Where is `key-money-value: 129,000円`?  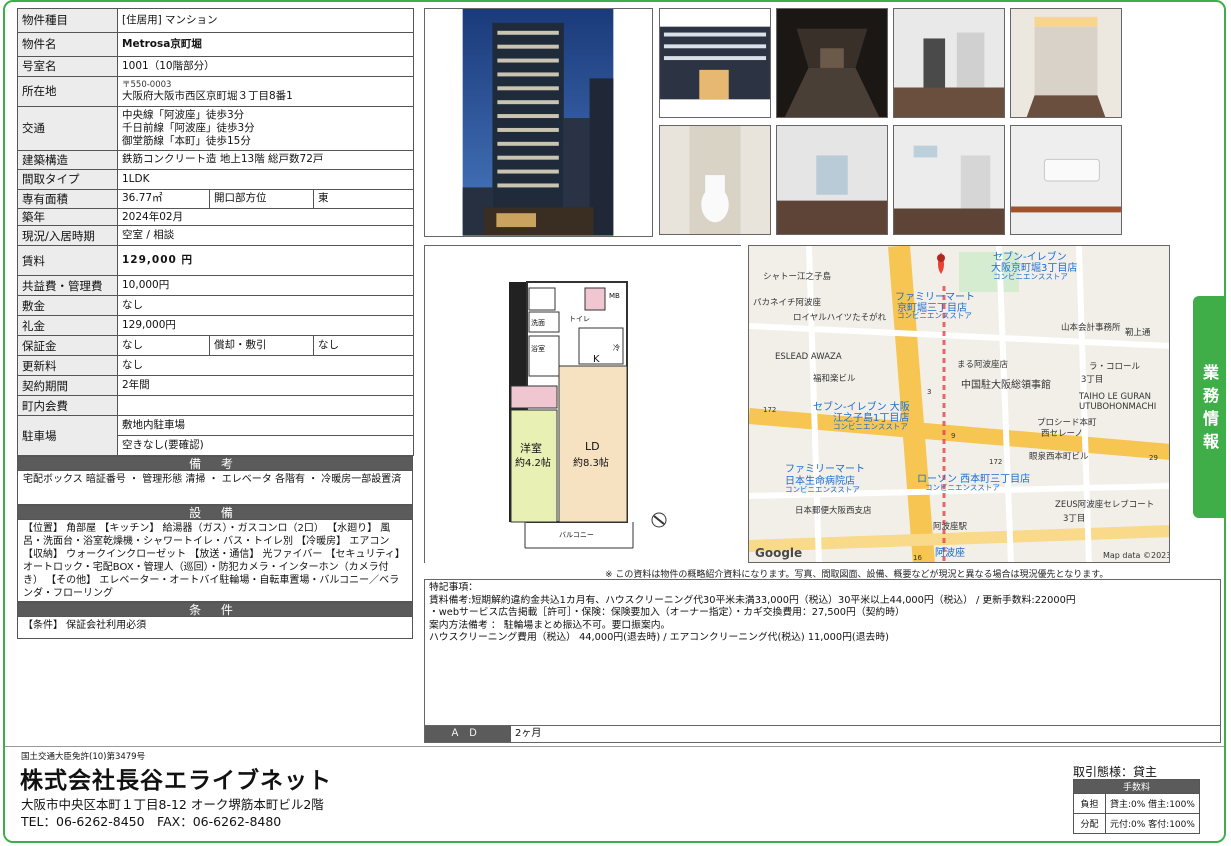 key-money-value: 129,000円 is located at coordinates (265, 326).